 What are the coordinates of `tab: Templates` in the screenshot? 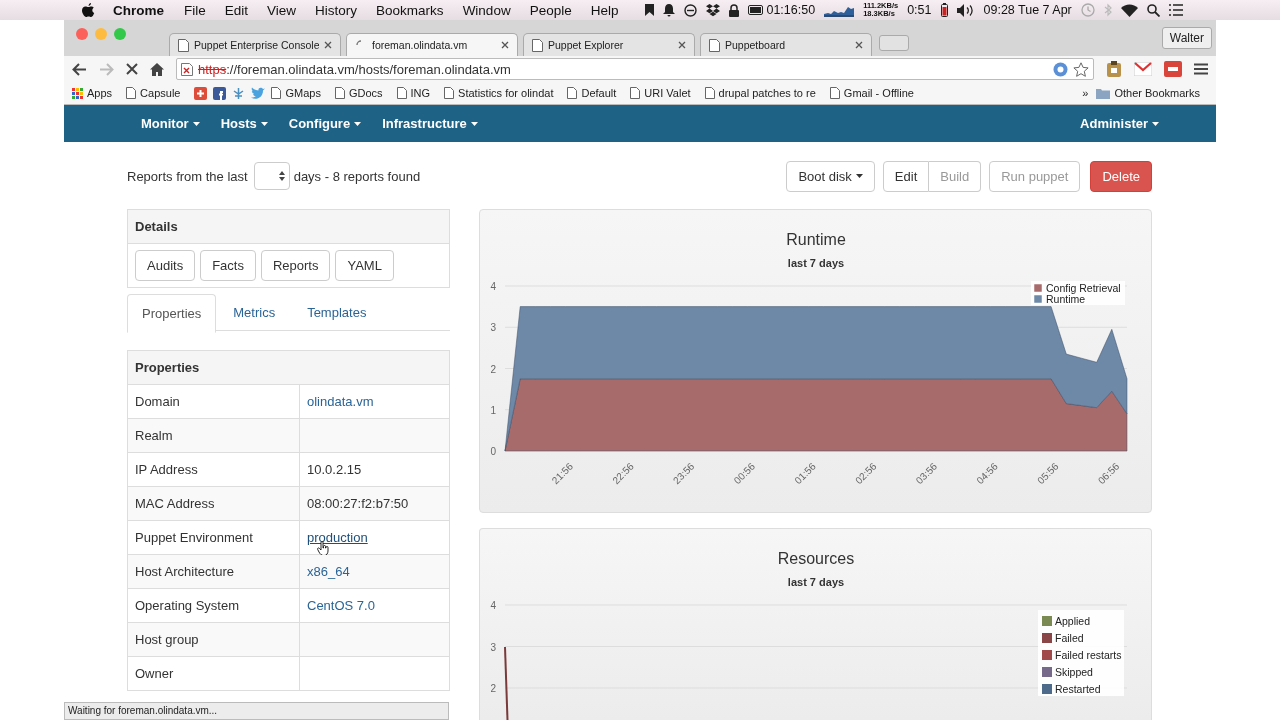 It's located at (337, 312).